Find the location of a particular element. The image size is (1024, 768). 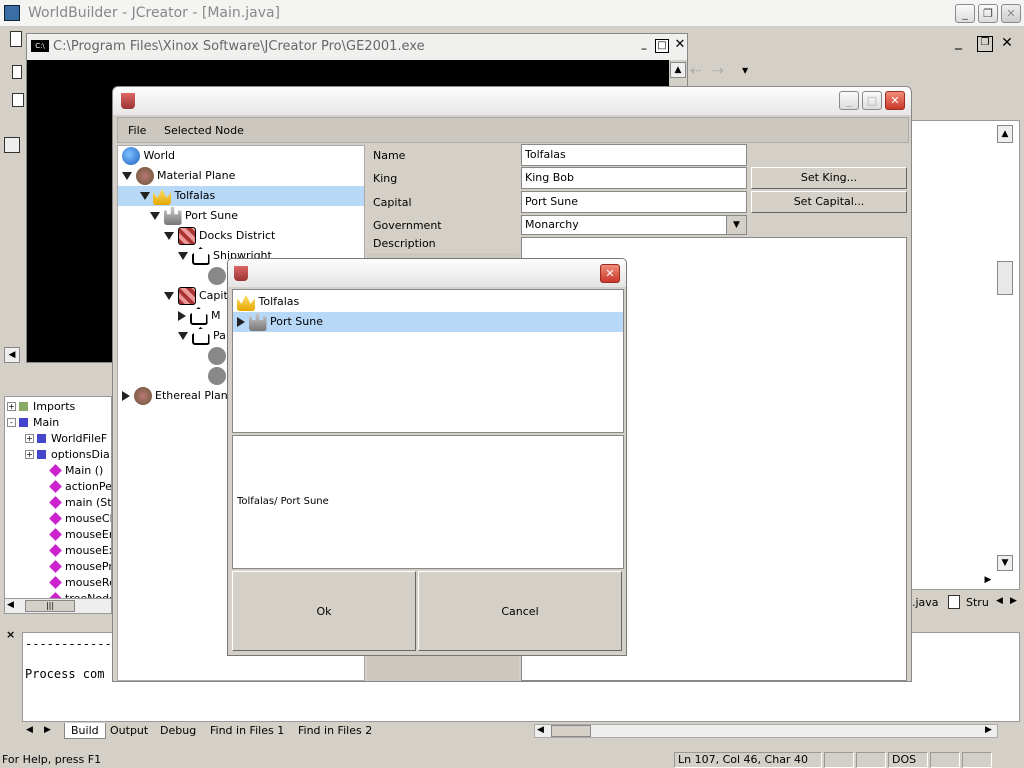

tab-scroll-left: ◀ is located at coordinates (999, 601).